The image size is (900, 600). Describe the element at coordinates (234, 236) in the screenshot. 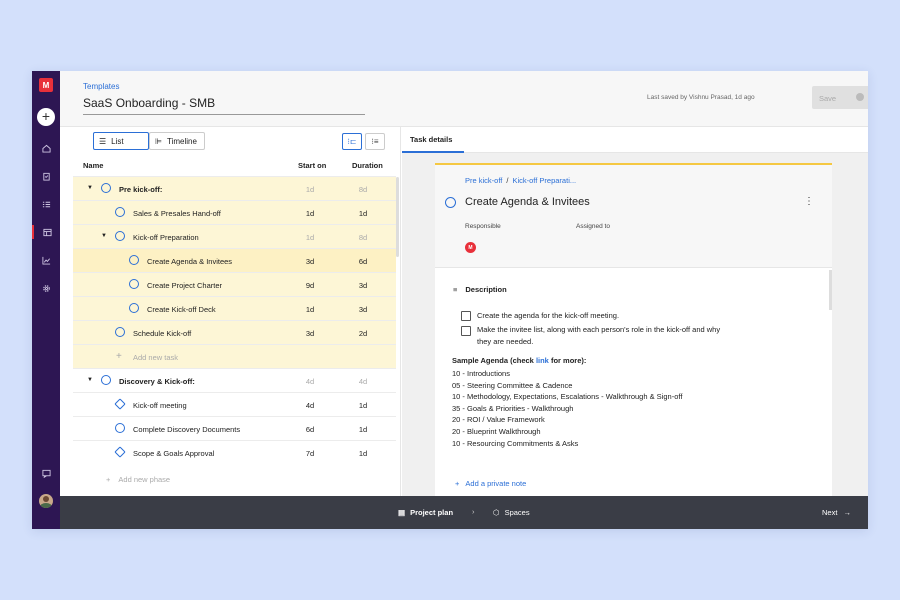

I see `table-row: ▼ Kick-off Preparation 1d 8d` at that location.